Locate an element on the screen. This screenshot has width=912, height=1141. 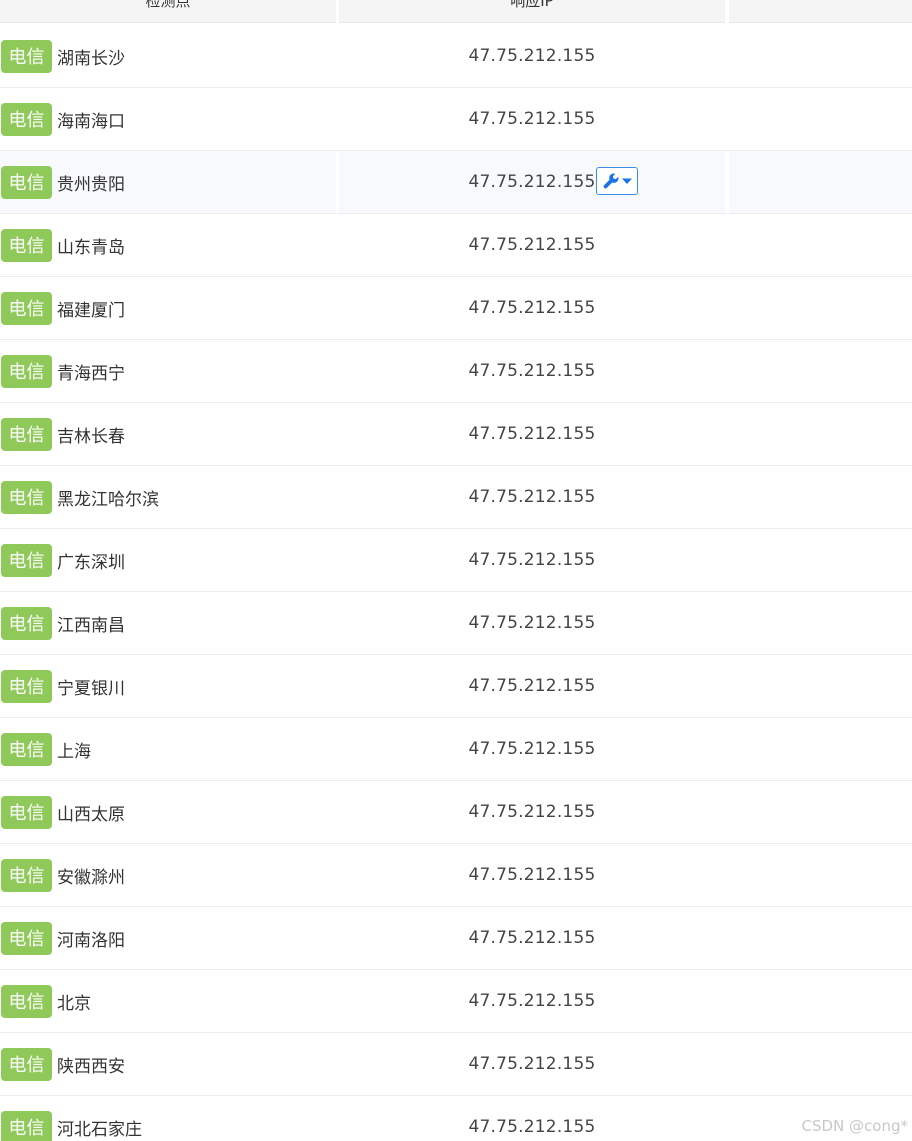
location-label: 陕西西安 is located at coordinates (91, 1066).